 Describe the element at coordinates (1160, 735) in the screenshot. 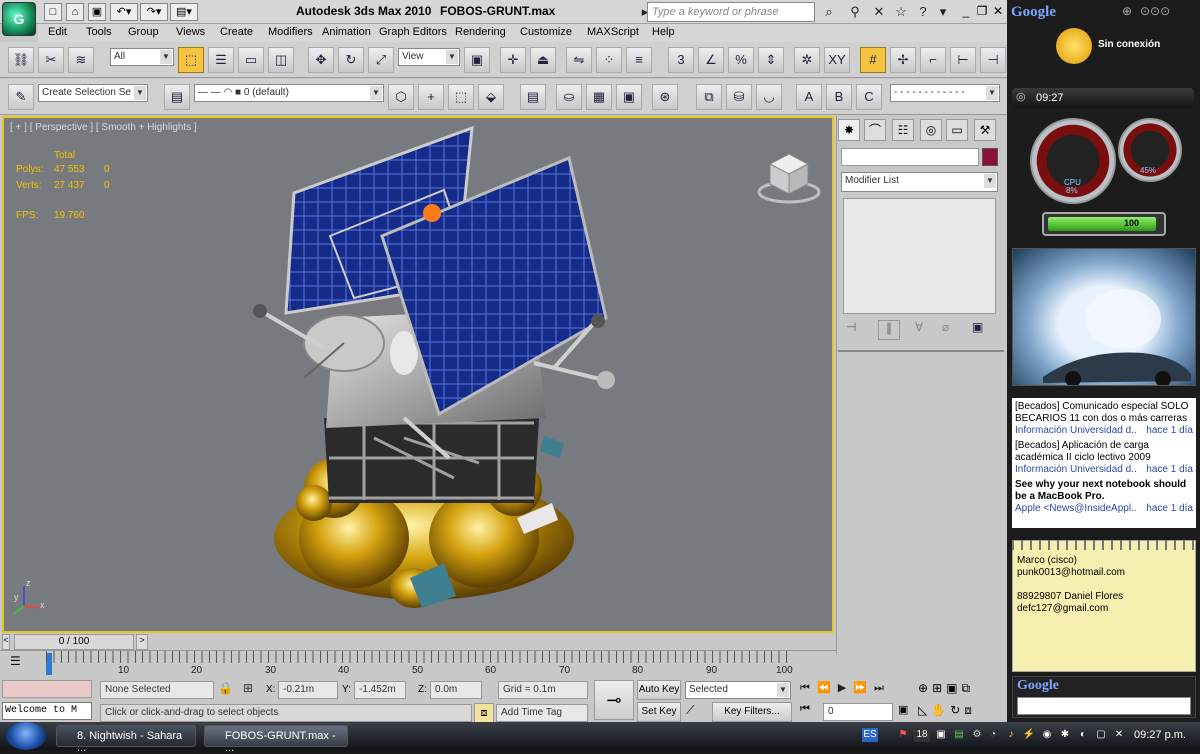

I see `taskbar-clock: 09:27 p.m.` at that location.